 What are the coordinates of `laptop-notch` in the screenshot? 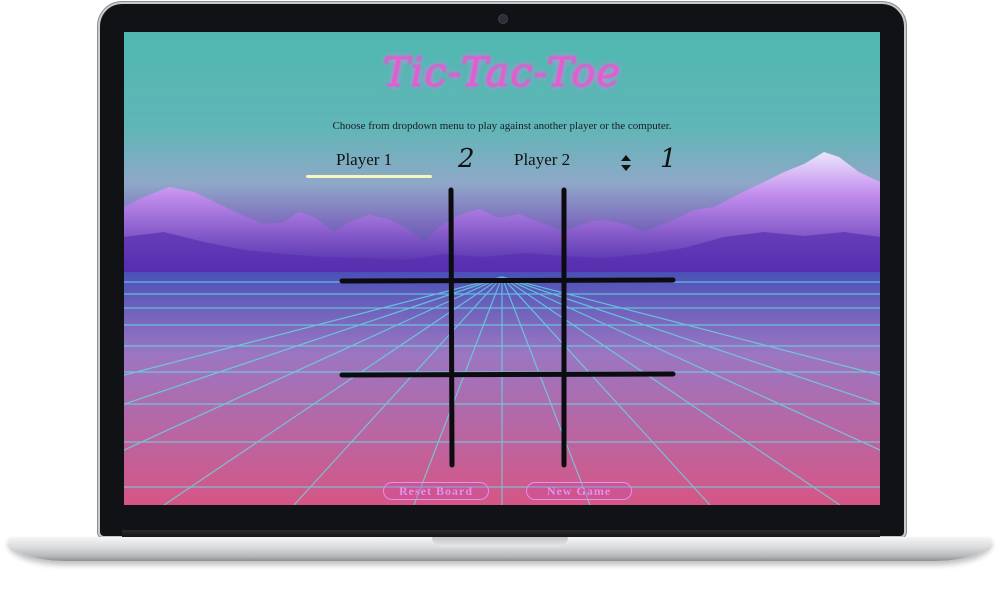 It's located at (500, 542).